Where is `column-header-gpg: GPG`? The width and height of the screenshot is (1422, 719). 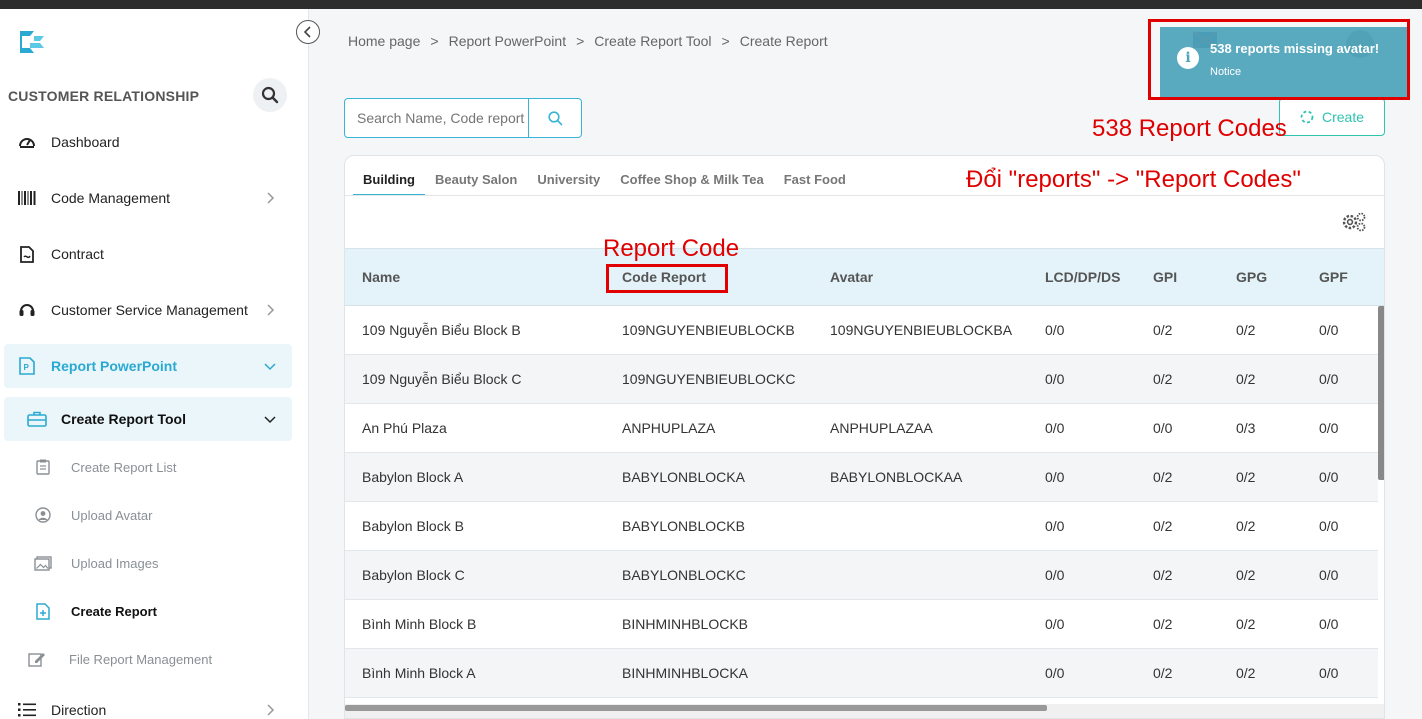 column-header-gpg: GPG is located at coordinates (1251, 277).